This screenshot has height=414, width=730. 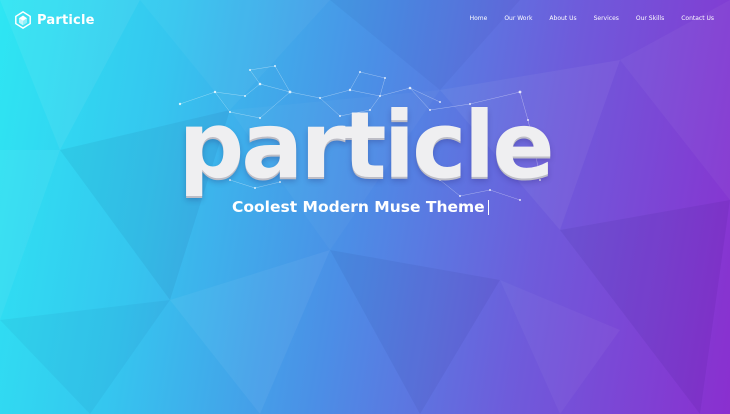 I want to click on nav-item-contact-us: Contact Us, so click(x=697, y=19).